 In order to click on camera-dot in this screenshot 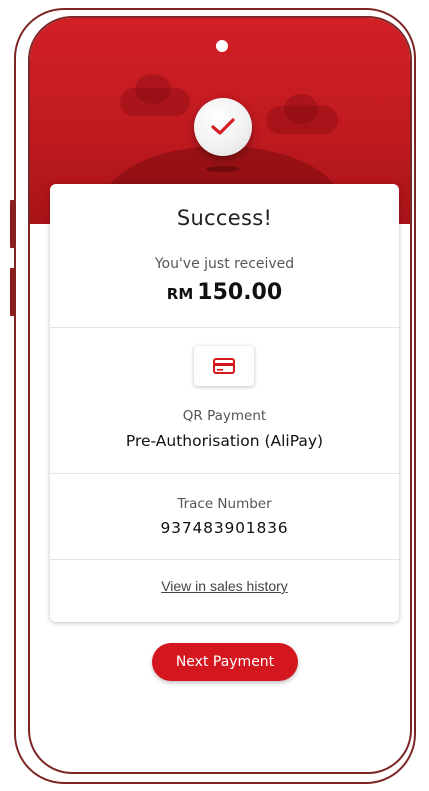, I will do `click(222, 46)`.